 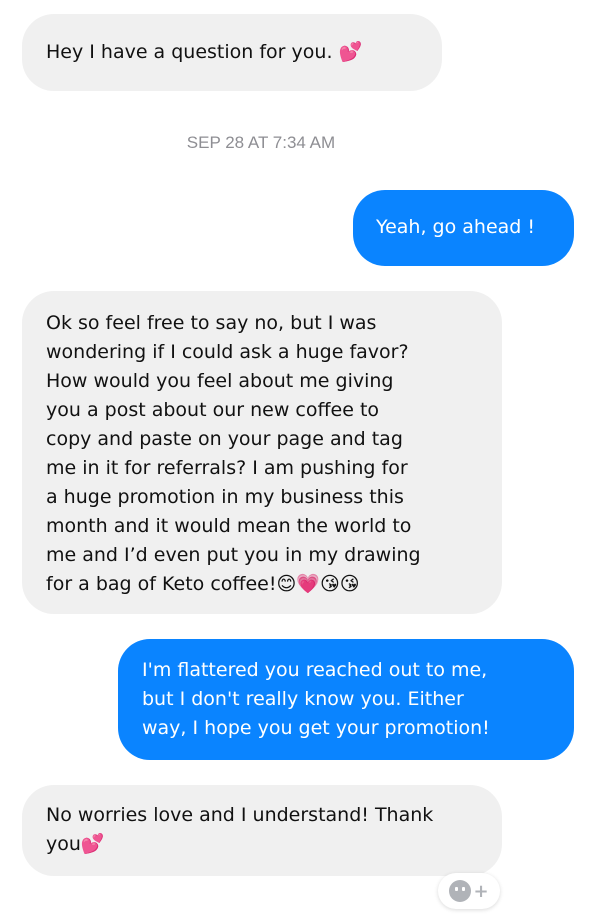 I want to click on smiley-icon, so click(x=460, y=891).